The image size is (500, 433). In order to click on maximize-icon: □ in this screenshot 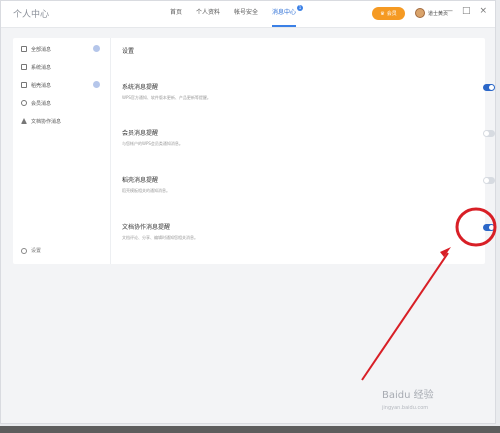, I will do `click(466, 11)`.